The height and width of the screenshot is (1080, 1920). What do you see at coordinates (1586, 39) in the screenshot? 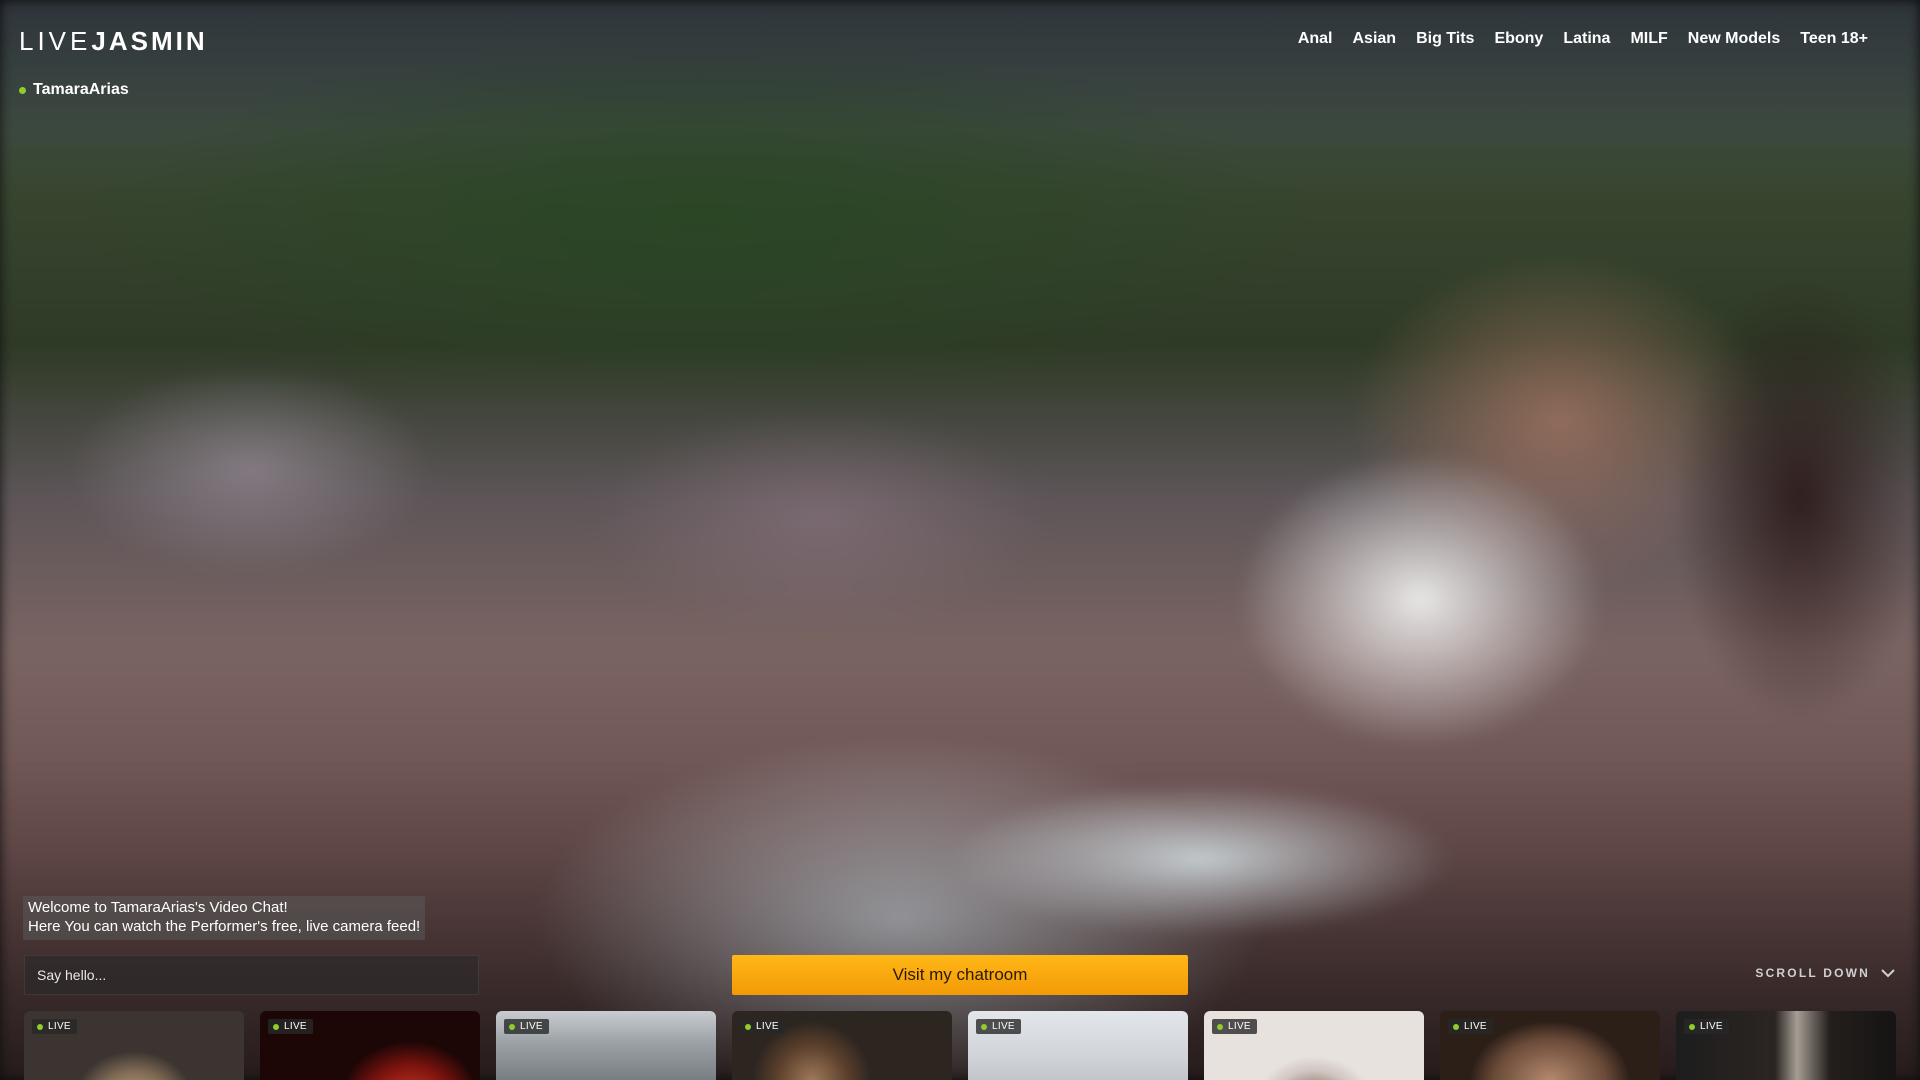
I see `nav-item-latina: Latina` at bounding box center [1586, 39].